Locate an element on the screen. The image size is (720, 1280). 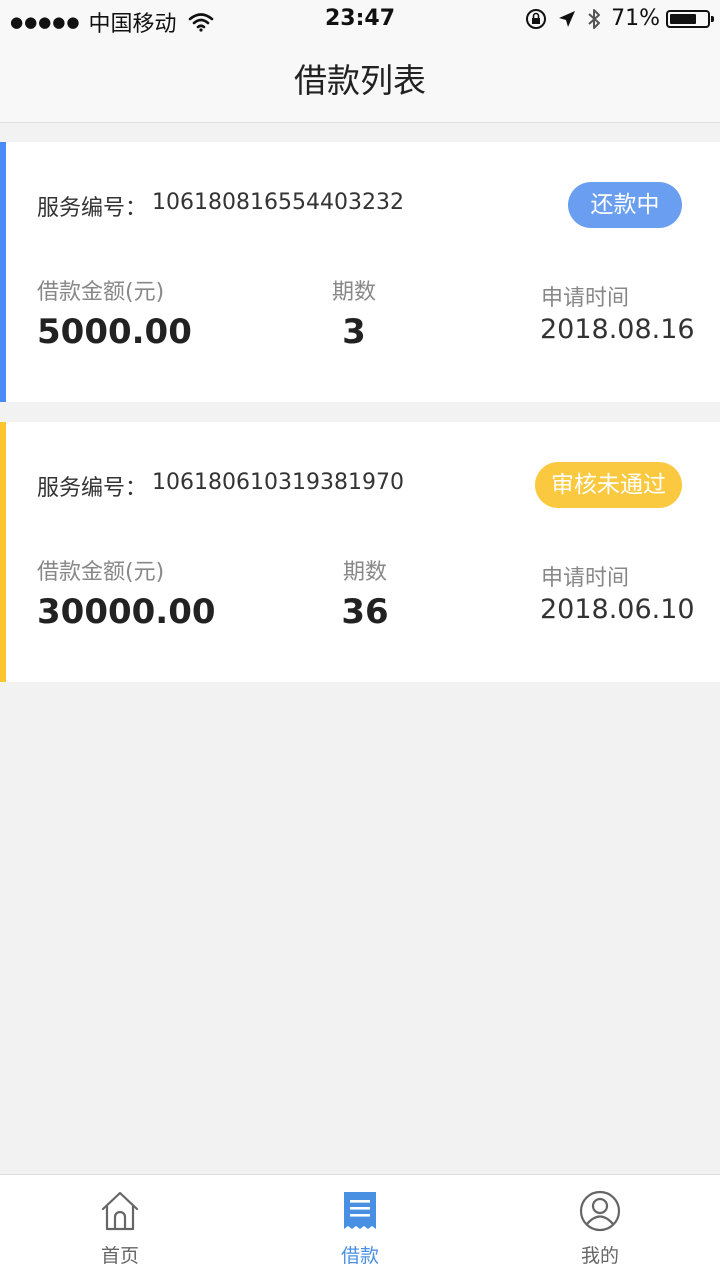
navigation-bar: 借款列表 is located at coordinates (360, 81).